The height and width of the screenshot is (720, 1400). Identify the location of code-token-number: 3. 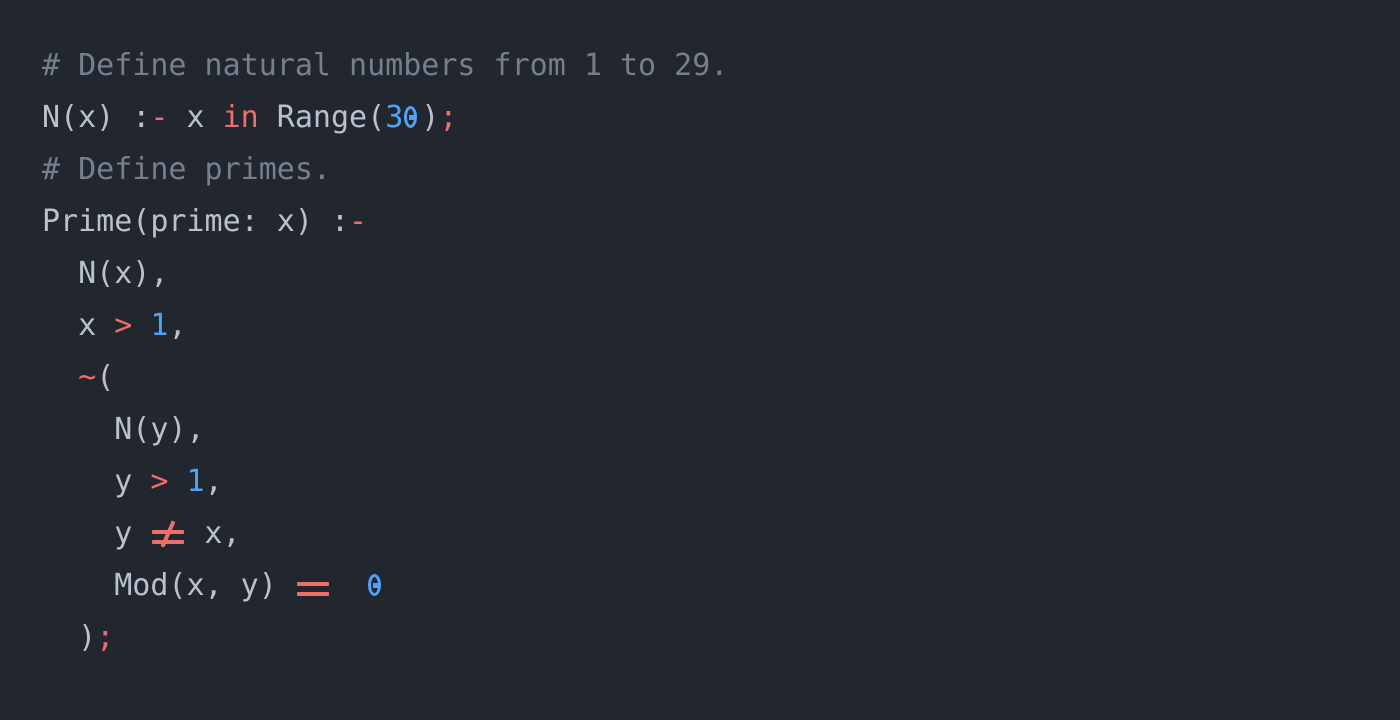
(394, 117).